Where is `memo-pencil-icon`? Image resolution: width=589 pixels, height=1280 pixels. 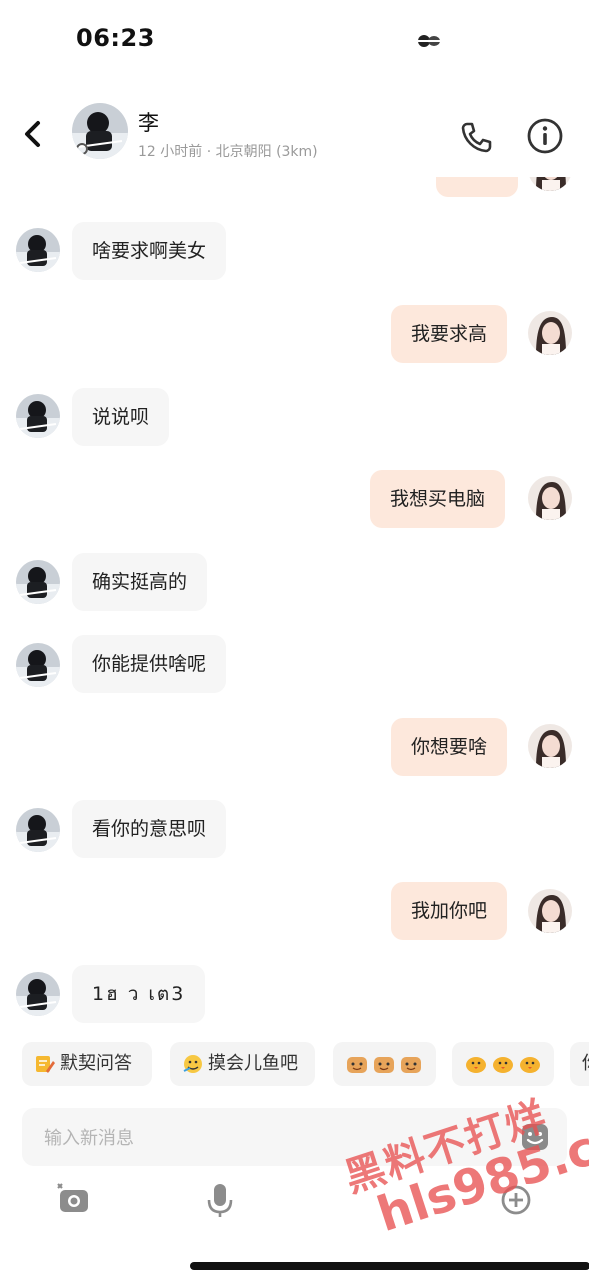
memo-pencil-icon is located at coordinates (45, 1064).